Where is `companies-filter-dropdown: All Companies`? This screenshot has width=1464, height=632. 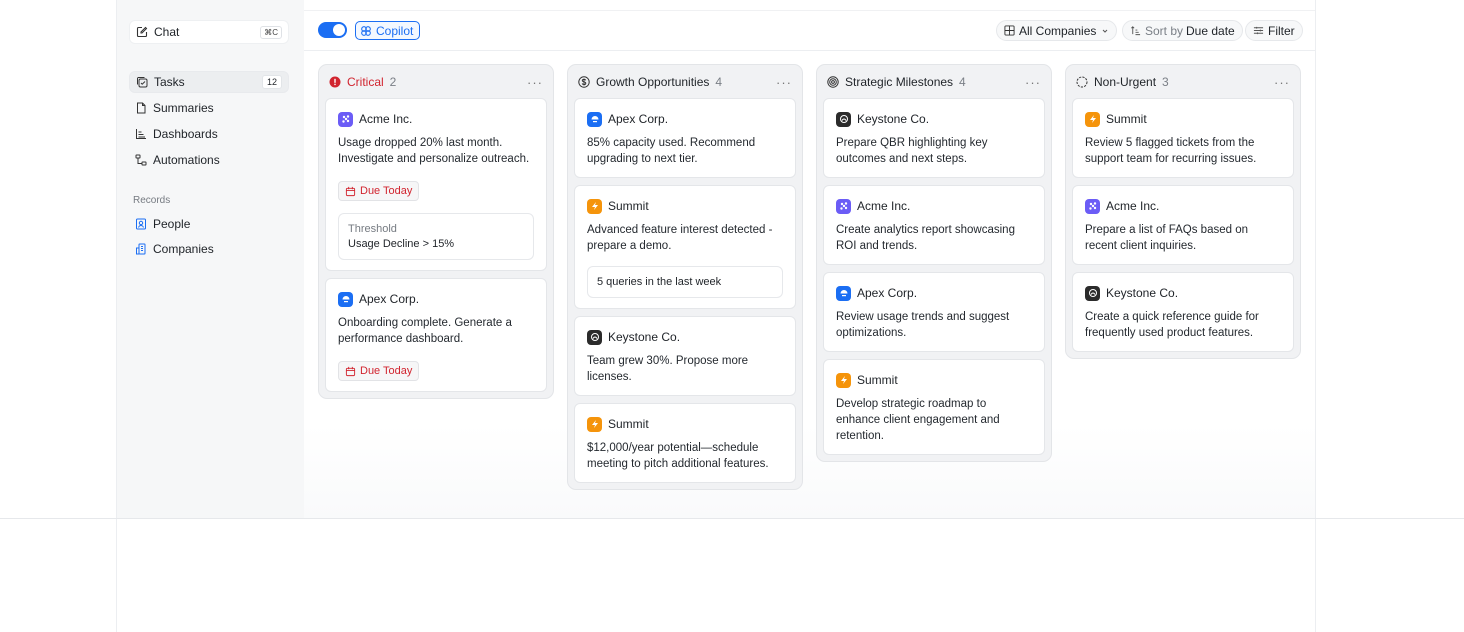
companies-filter-dropdown: All Companies is located at coordinates (1057, 30).